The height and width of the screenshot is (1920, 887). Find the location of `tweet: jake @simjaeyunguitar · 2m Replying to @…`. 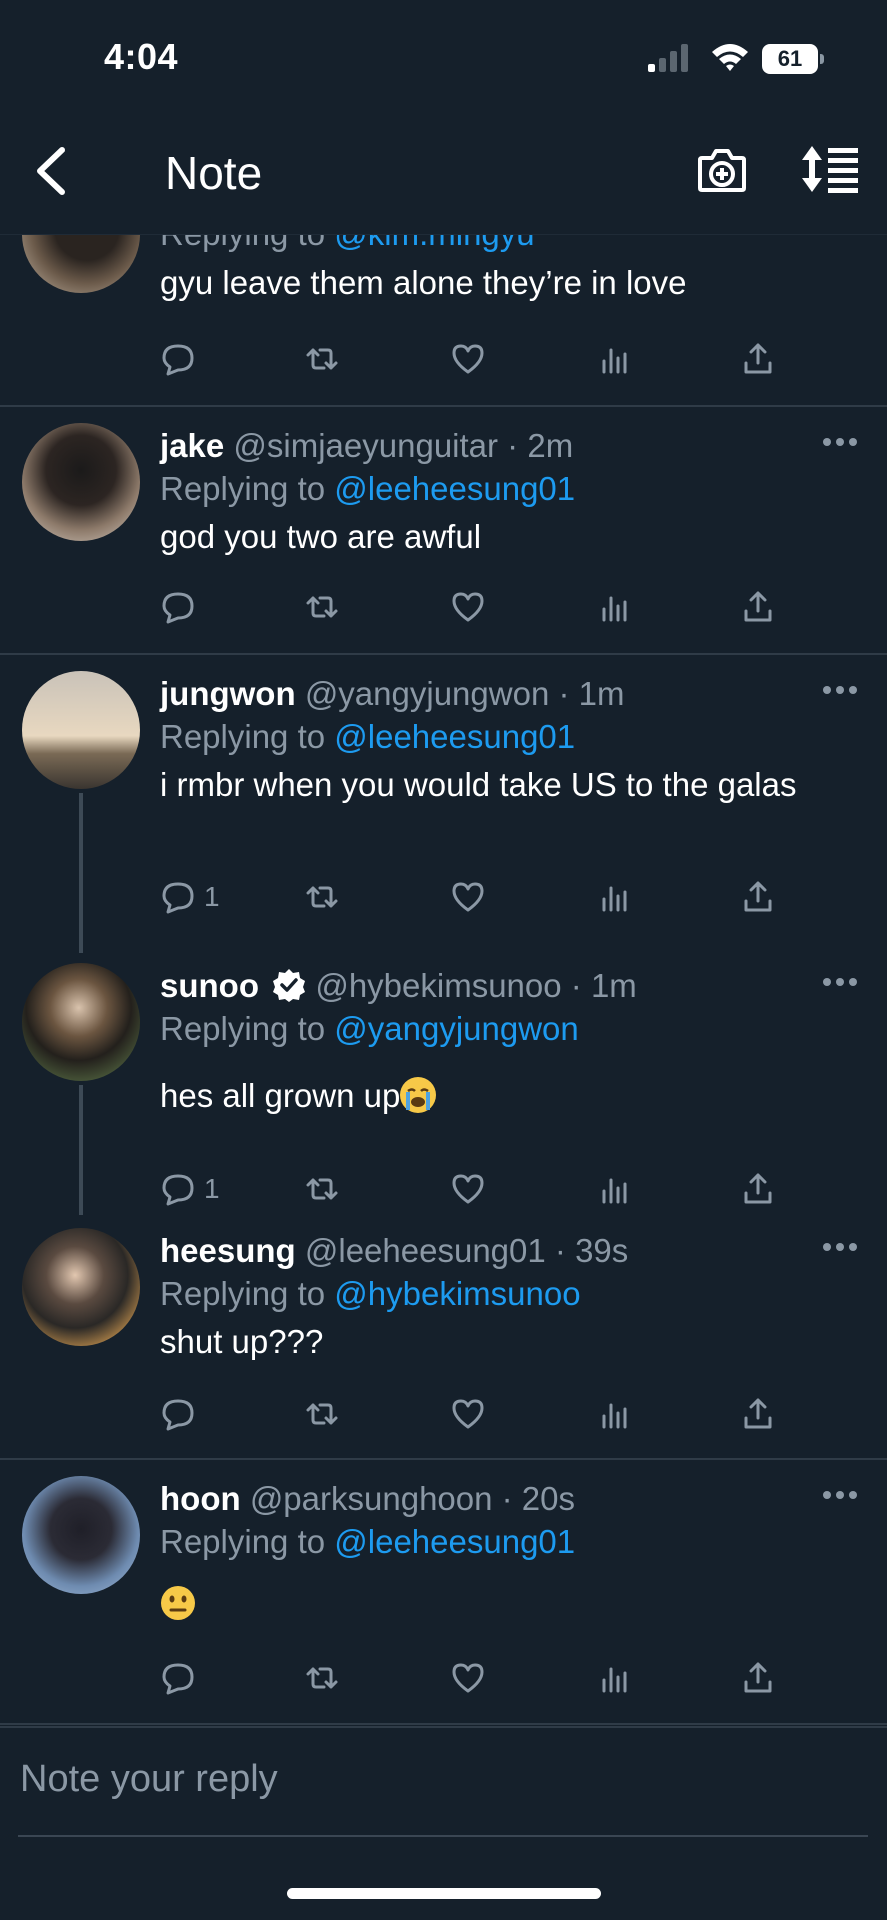

tweet: jake @simjaeyunguitar · 2m Replying to @… is located at coordinates (443, 531).